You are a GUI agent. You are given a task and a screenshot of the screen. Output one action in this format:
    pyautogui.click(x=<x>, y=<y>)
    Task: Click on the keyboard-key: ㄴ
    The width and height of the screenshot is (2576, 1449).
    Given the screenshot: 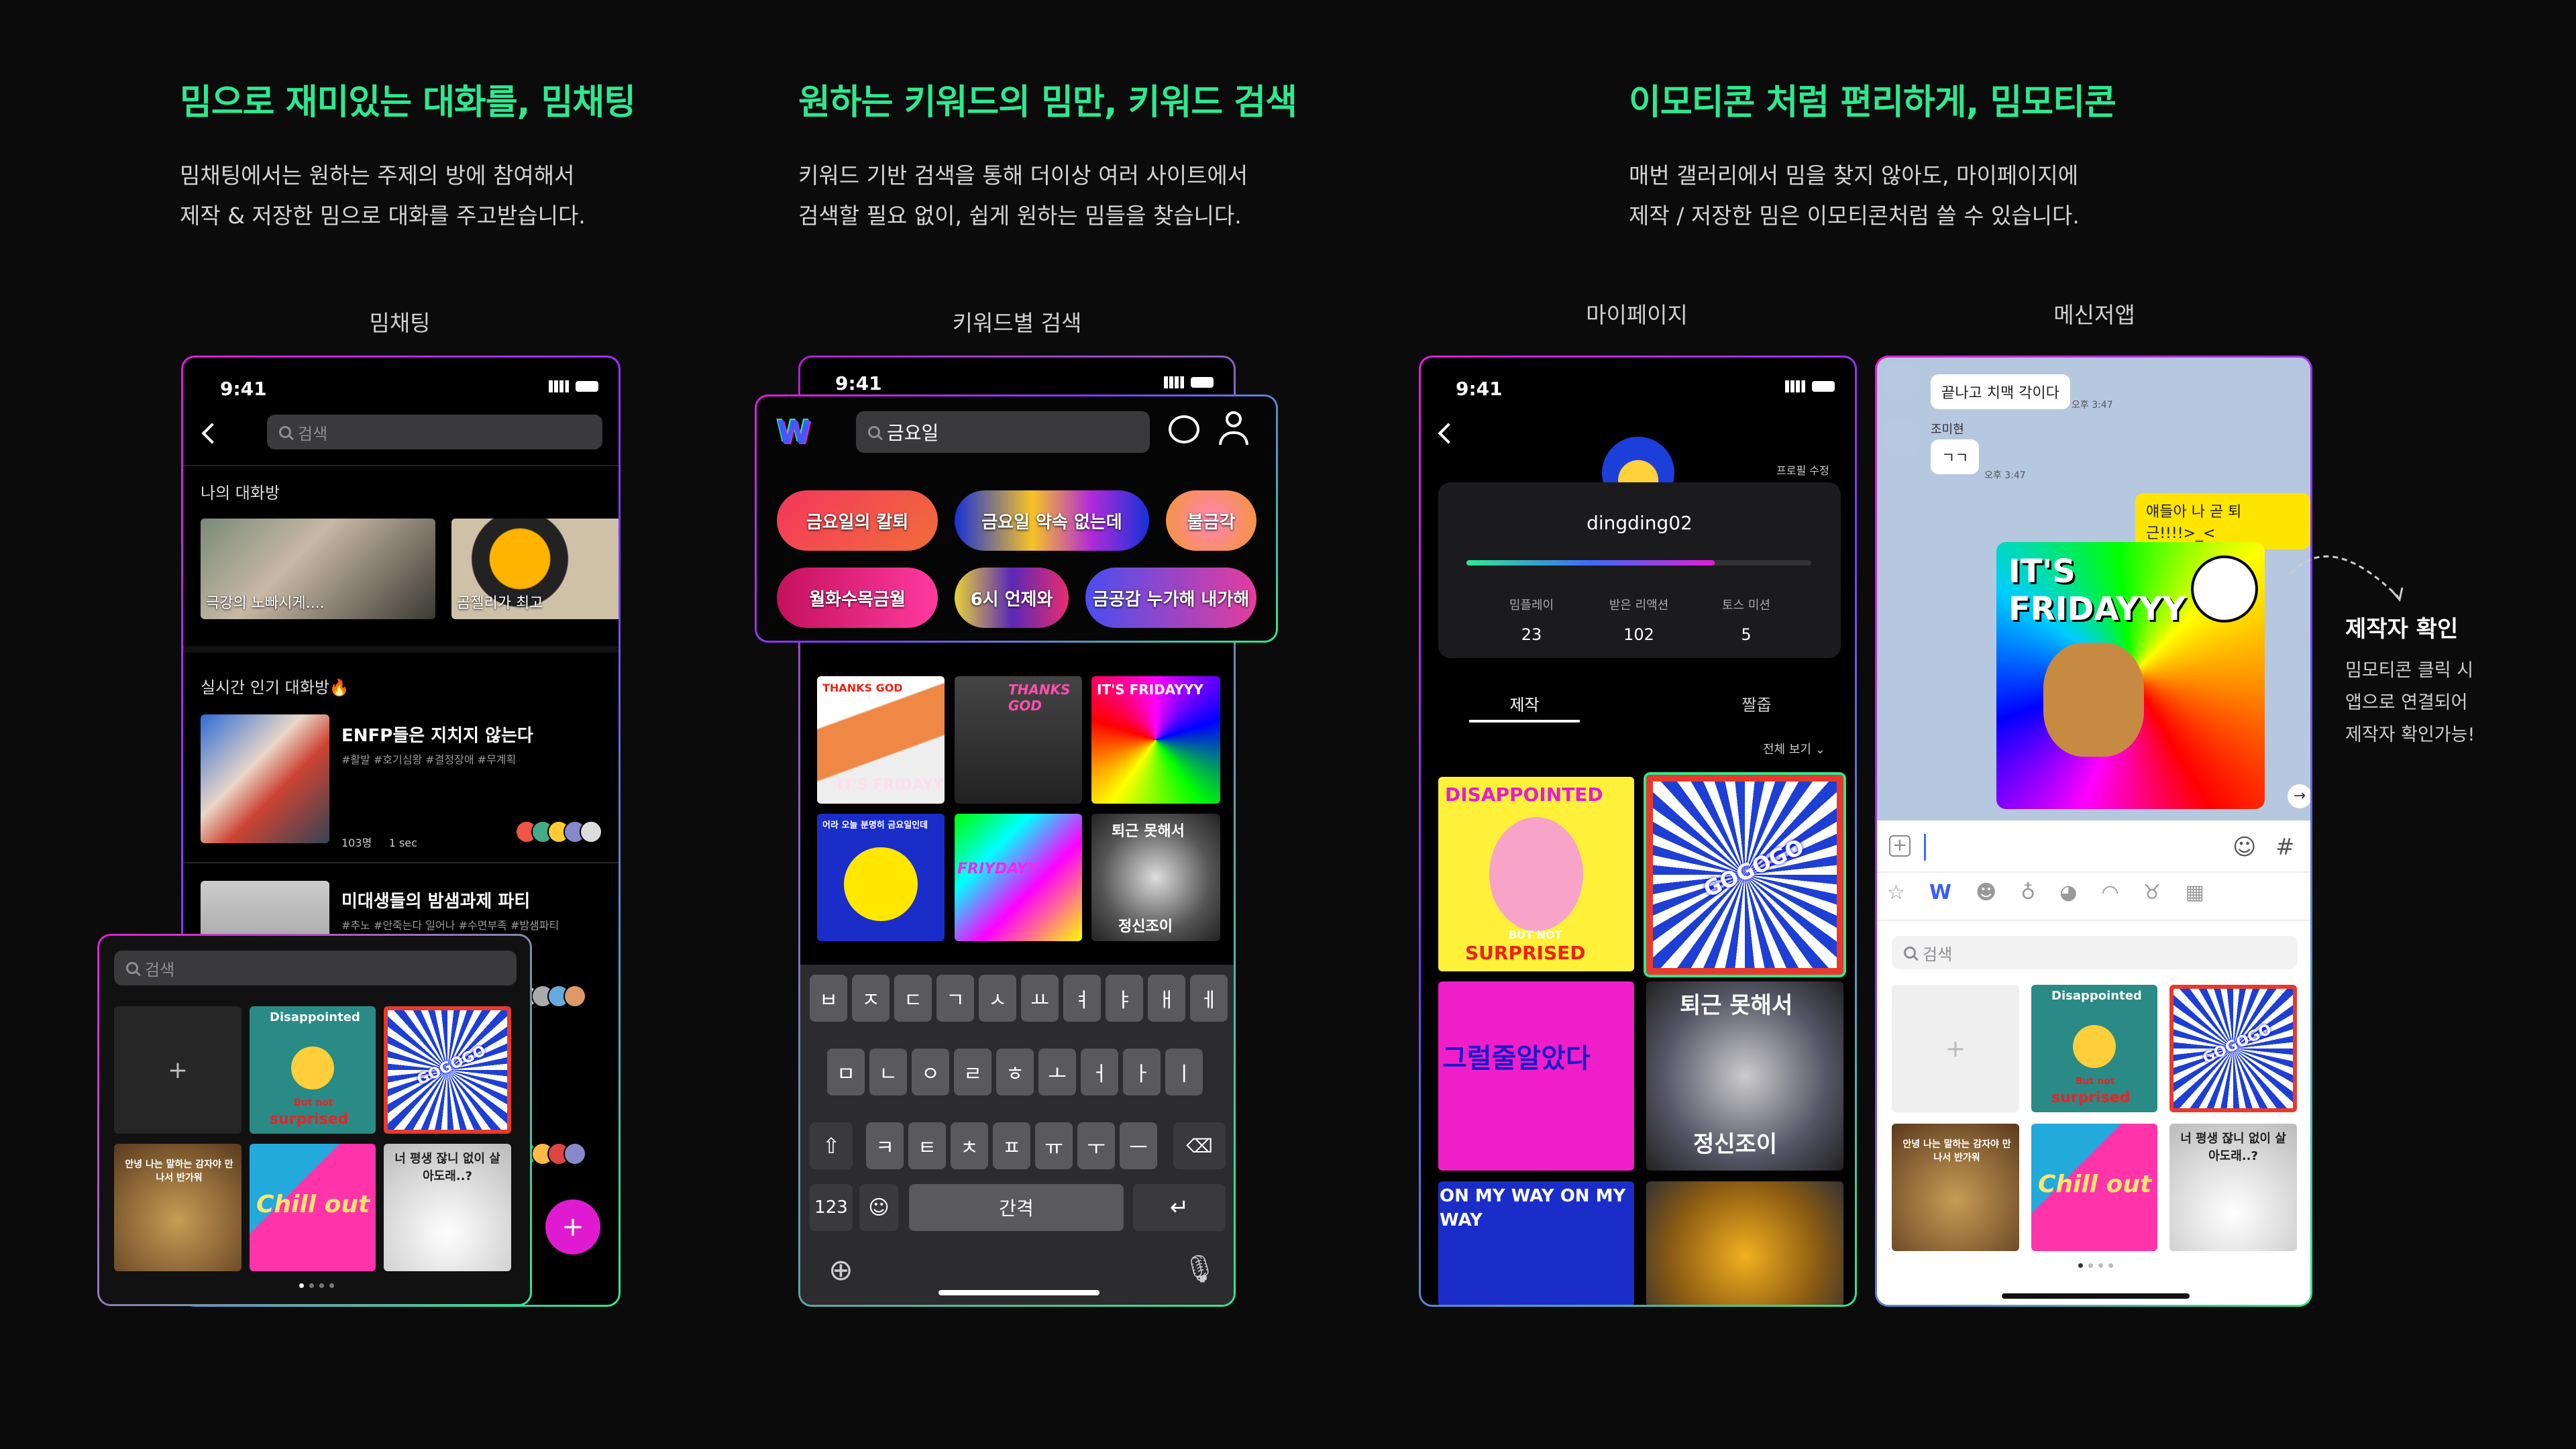 What is the action you would take?
    pyautogui.click(x=888, y=1072)
    